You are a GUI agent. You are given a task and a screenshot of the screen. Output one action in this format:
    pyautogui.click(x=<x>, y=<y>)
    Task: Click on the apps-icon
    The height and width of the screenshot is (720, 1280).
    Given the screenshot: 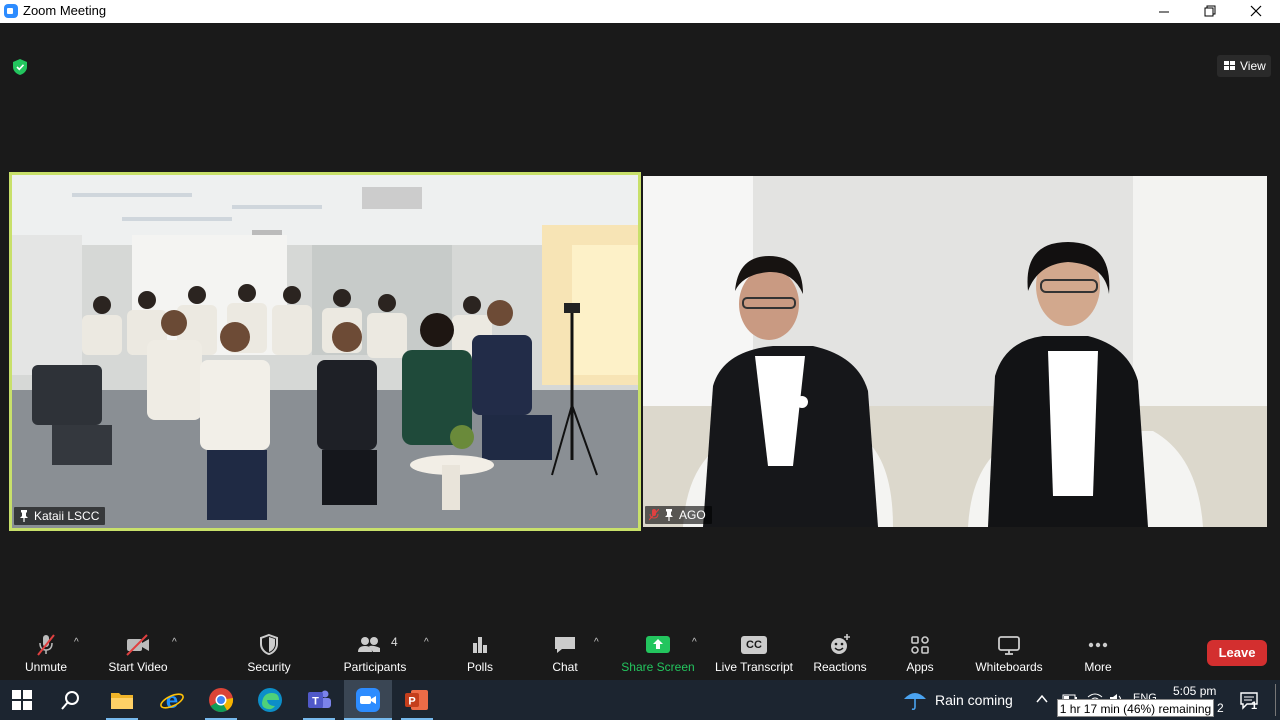 What is the action you would take?
    pyautogui.click(x=920, y=645)
    